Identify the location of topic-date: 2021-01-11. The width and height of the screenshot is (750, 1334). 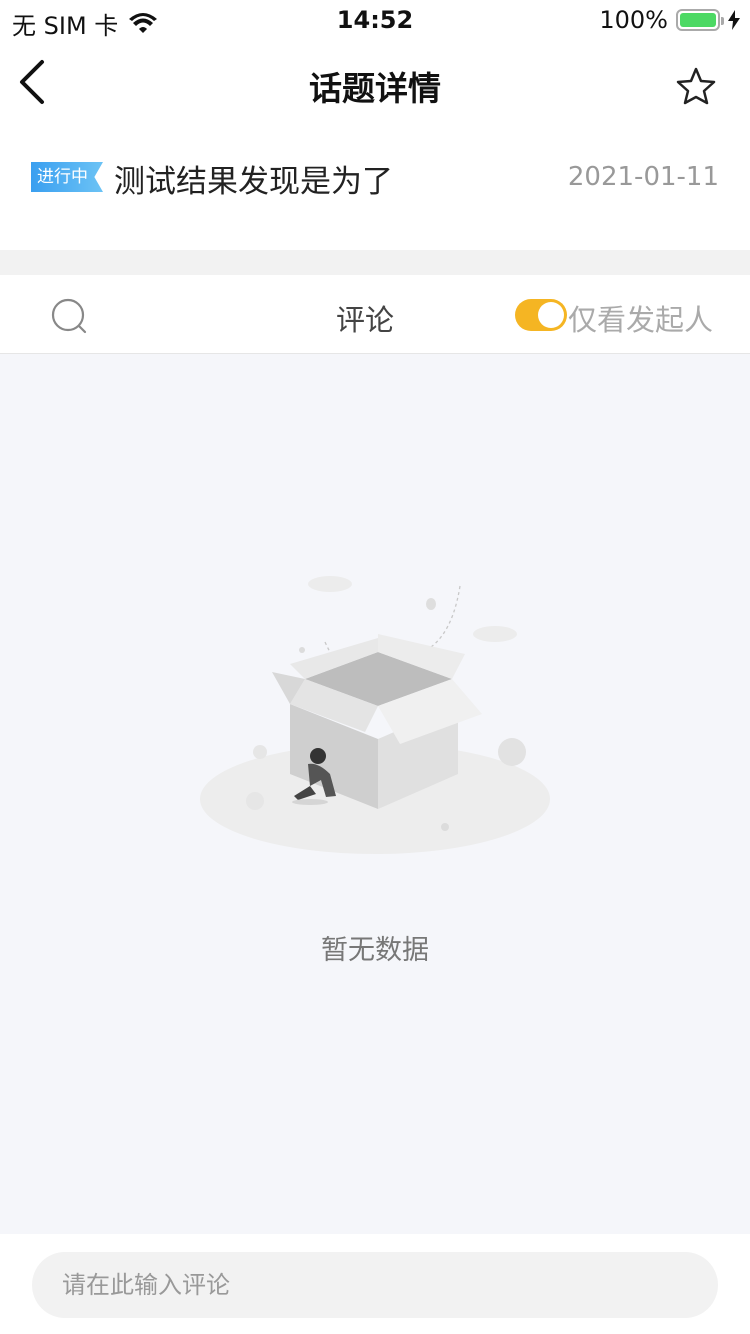
(643, 177).